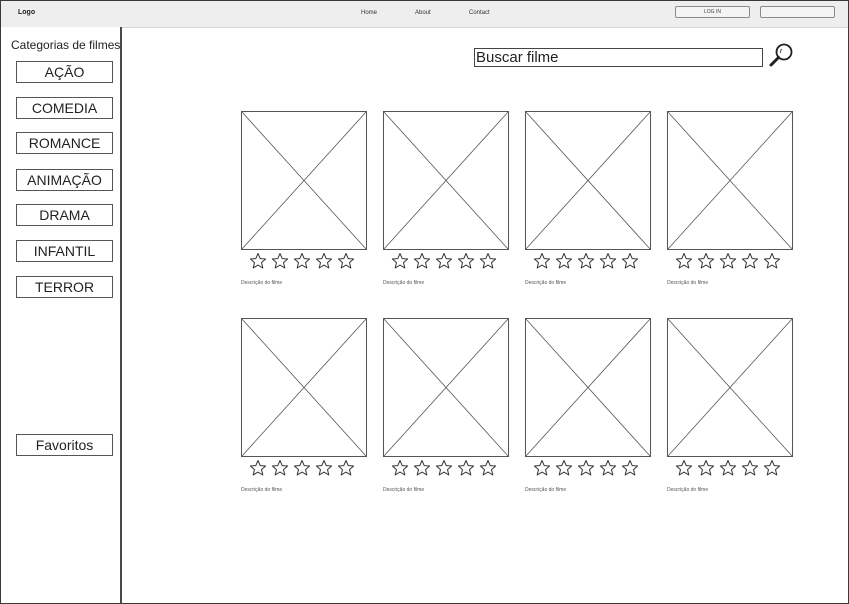  What do you see at coordinates (64, 287) in the screenshot?
I see `category-button-terror: TERROR` at bounding box center [64, 287].